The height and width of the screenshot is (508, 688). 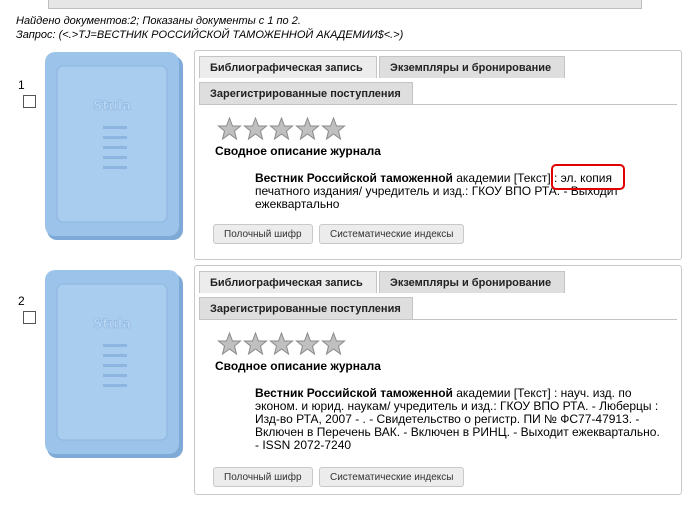 What do you see at coordinates (588, 177) in the screenshot?
I see `highlight-box` at bounding box center [588, 177].